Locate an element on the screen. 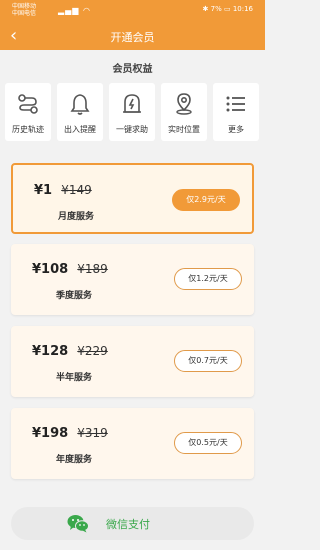 Image resolution: width=320 pixels, height=550 pixels. carrier-1: 中国移动 is located at coordinates (24, 6).